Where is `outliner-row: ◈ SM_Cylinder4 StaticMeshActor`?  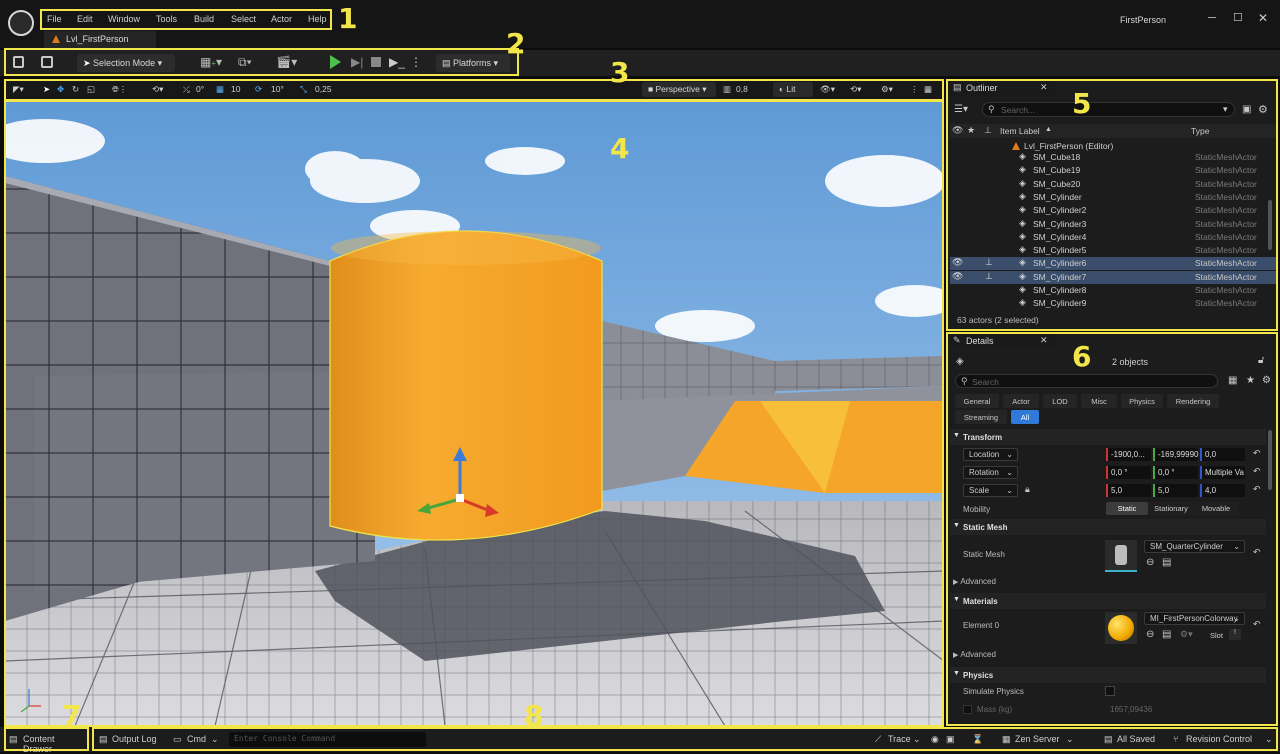
outliner-row: ◈ SM_Cylinder4 StaticMeshActor is located at coordinates (1113, 237).